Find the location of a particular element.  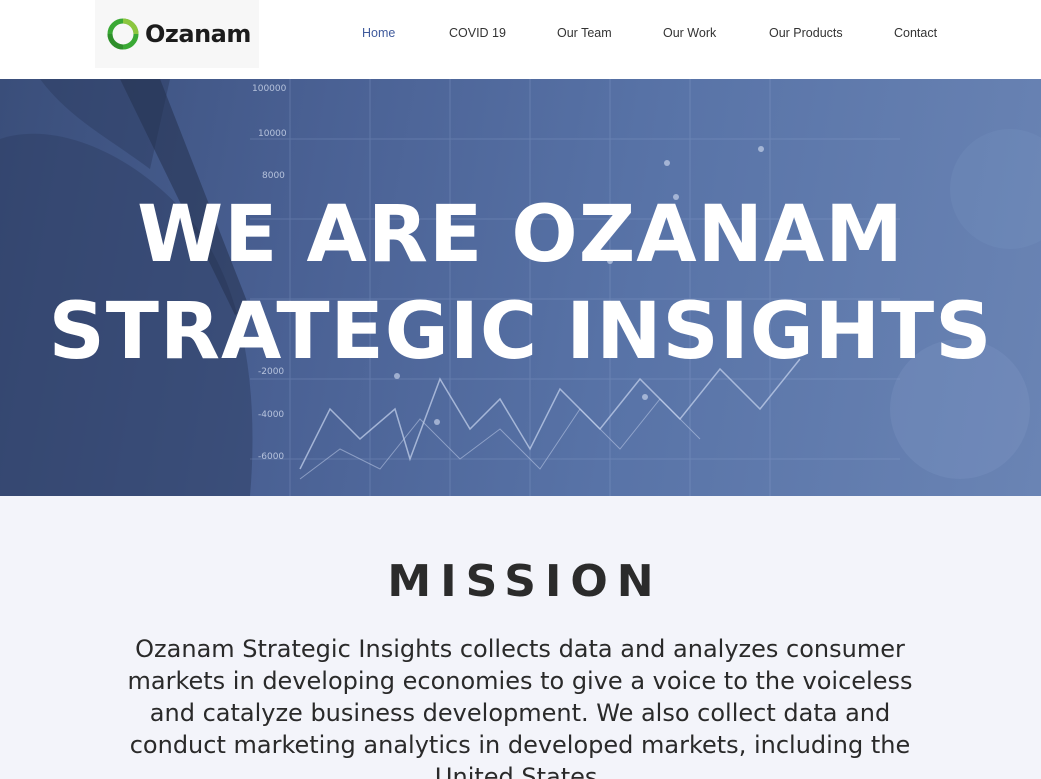

logo-text: Ozanam is located at coordinates (198, 34).